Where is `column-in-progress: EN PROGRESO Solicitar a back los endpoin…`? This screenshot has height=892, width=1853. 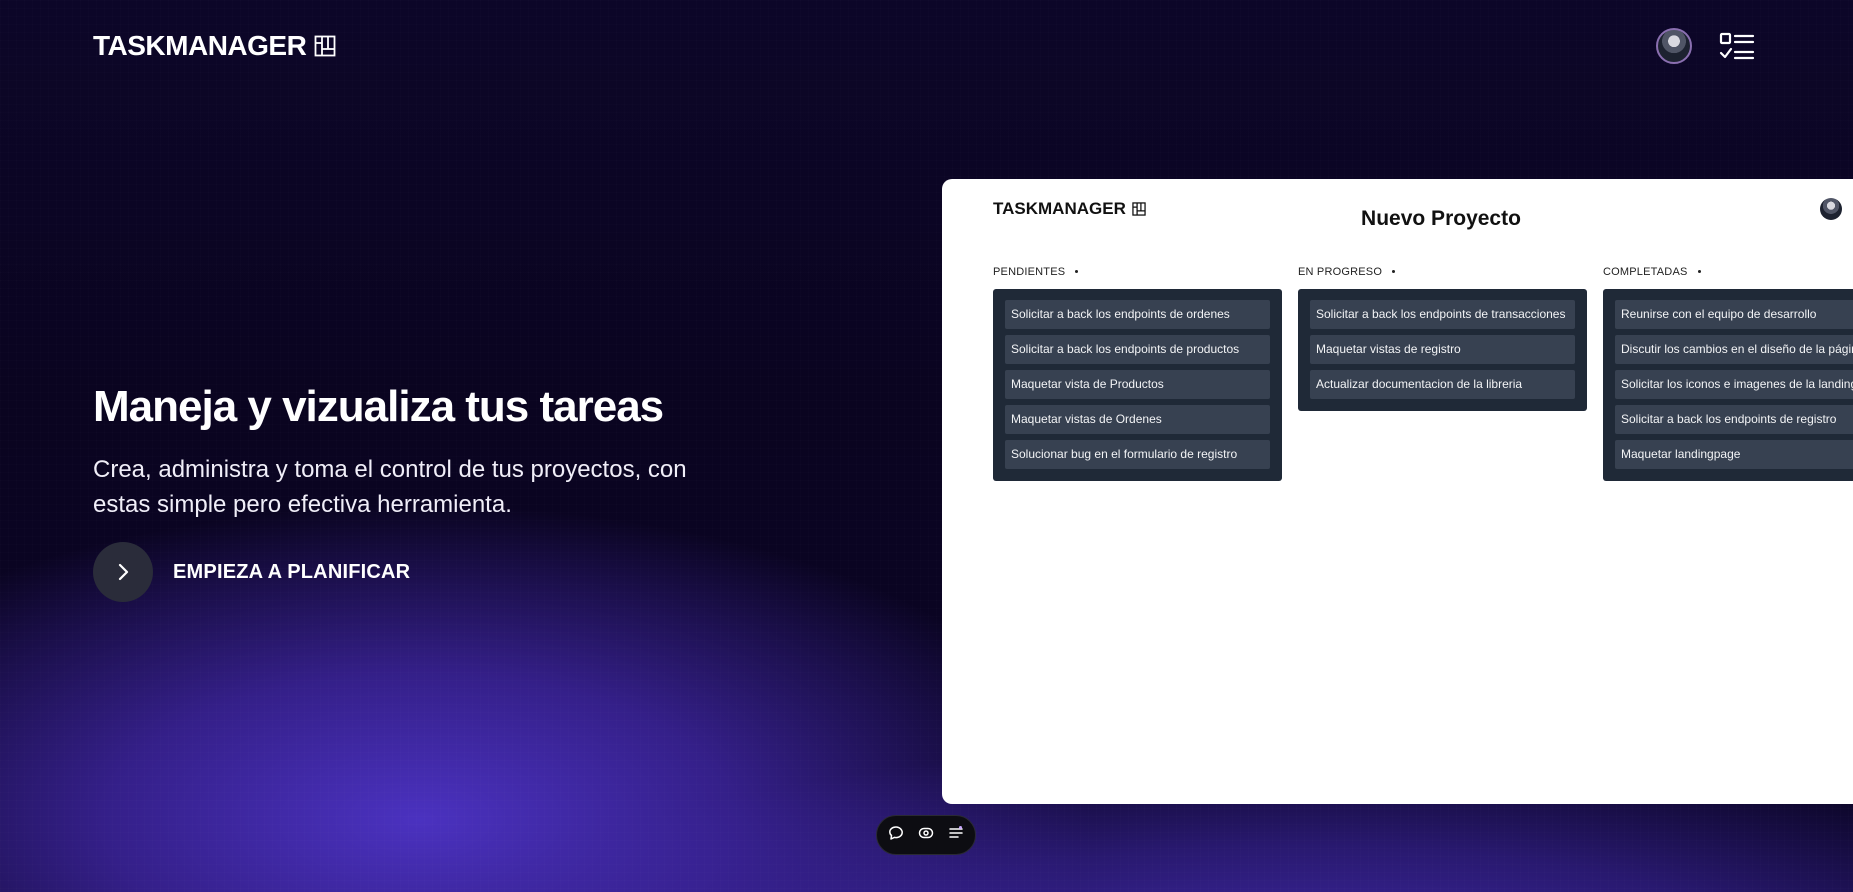
column-in-progress: EN PROGRESO Solicitar a back los endpoin… is located at coordinates (1442, 336).